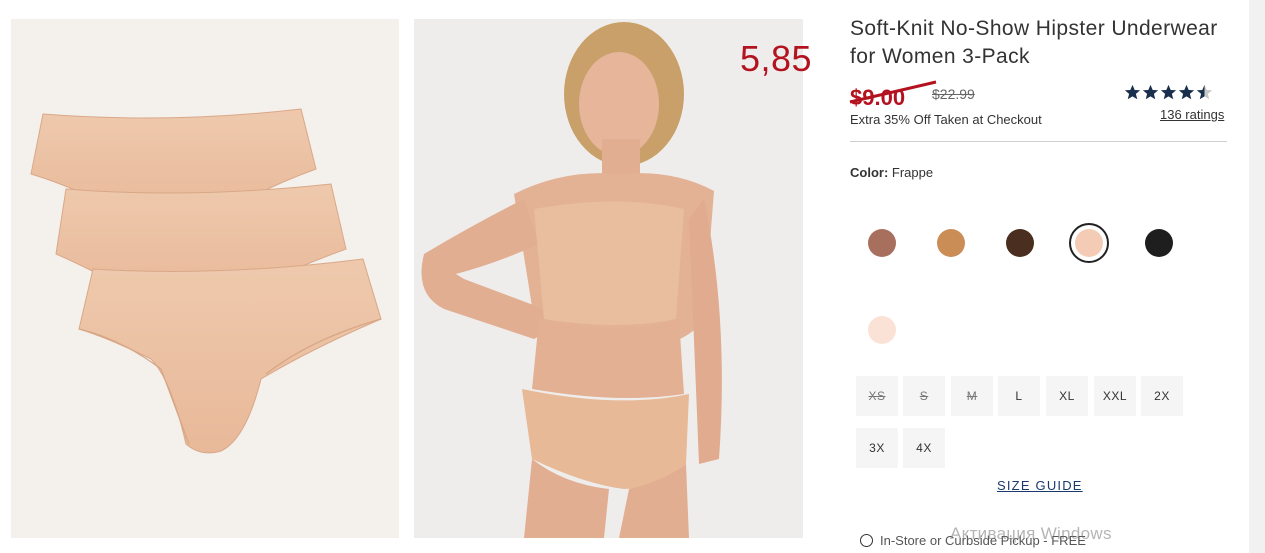  Describe the element at coordinates (1257, 276) in the screenshot. I see `page-scrollbar` at that location.